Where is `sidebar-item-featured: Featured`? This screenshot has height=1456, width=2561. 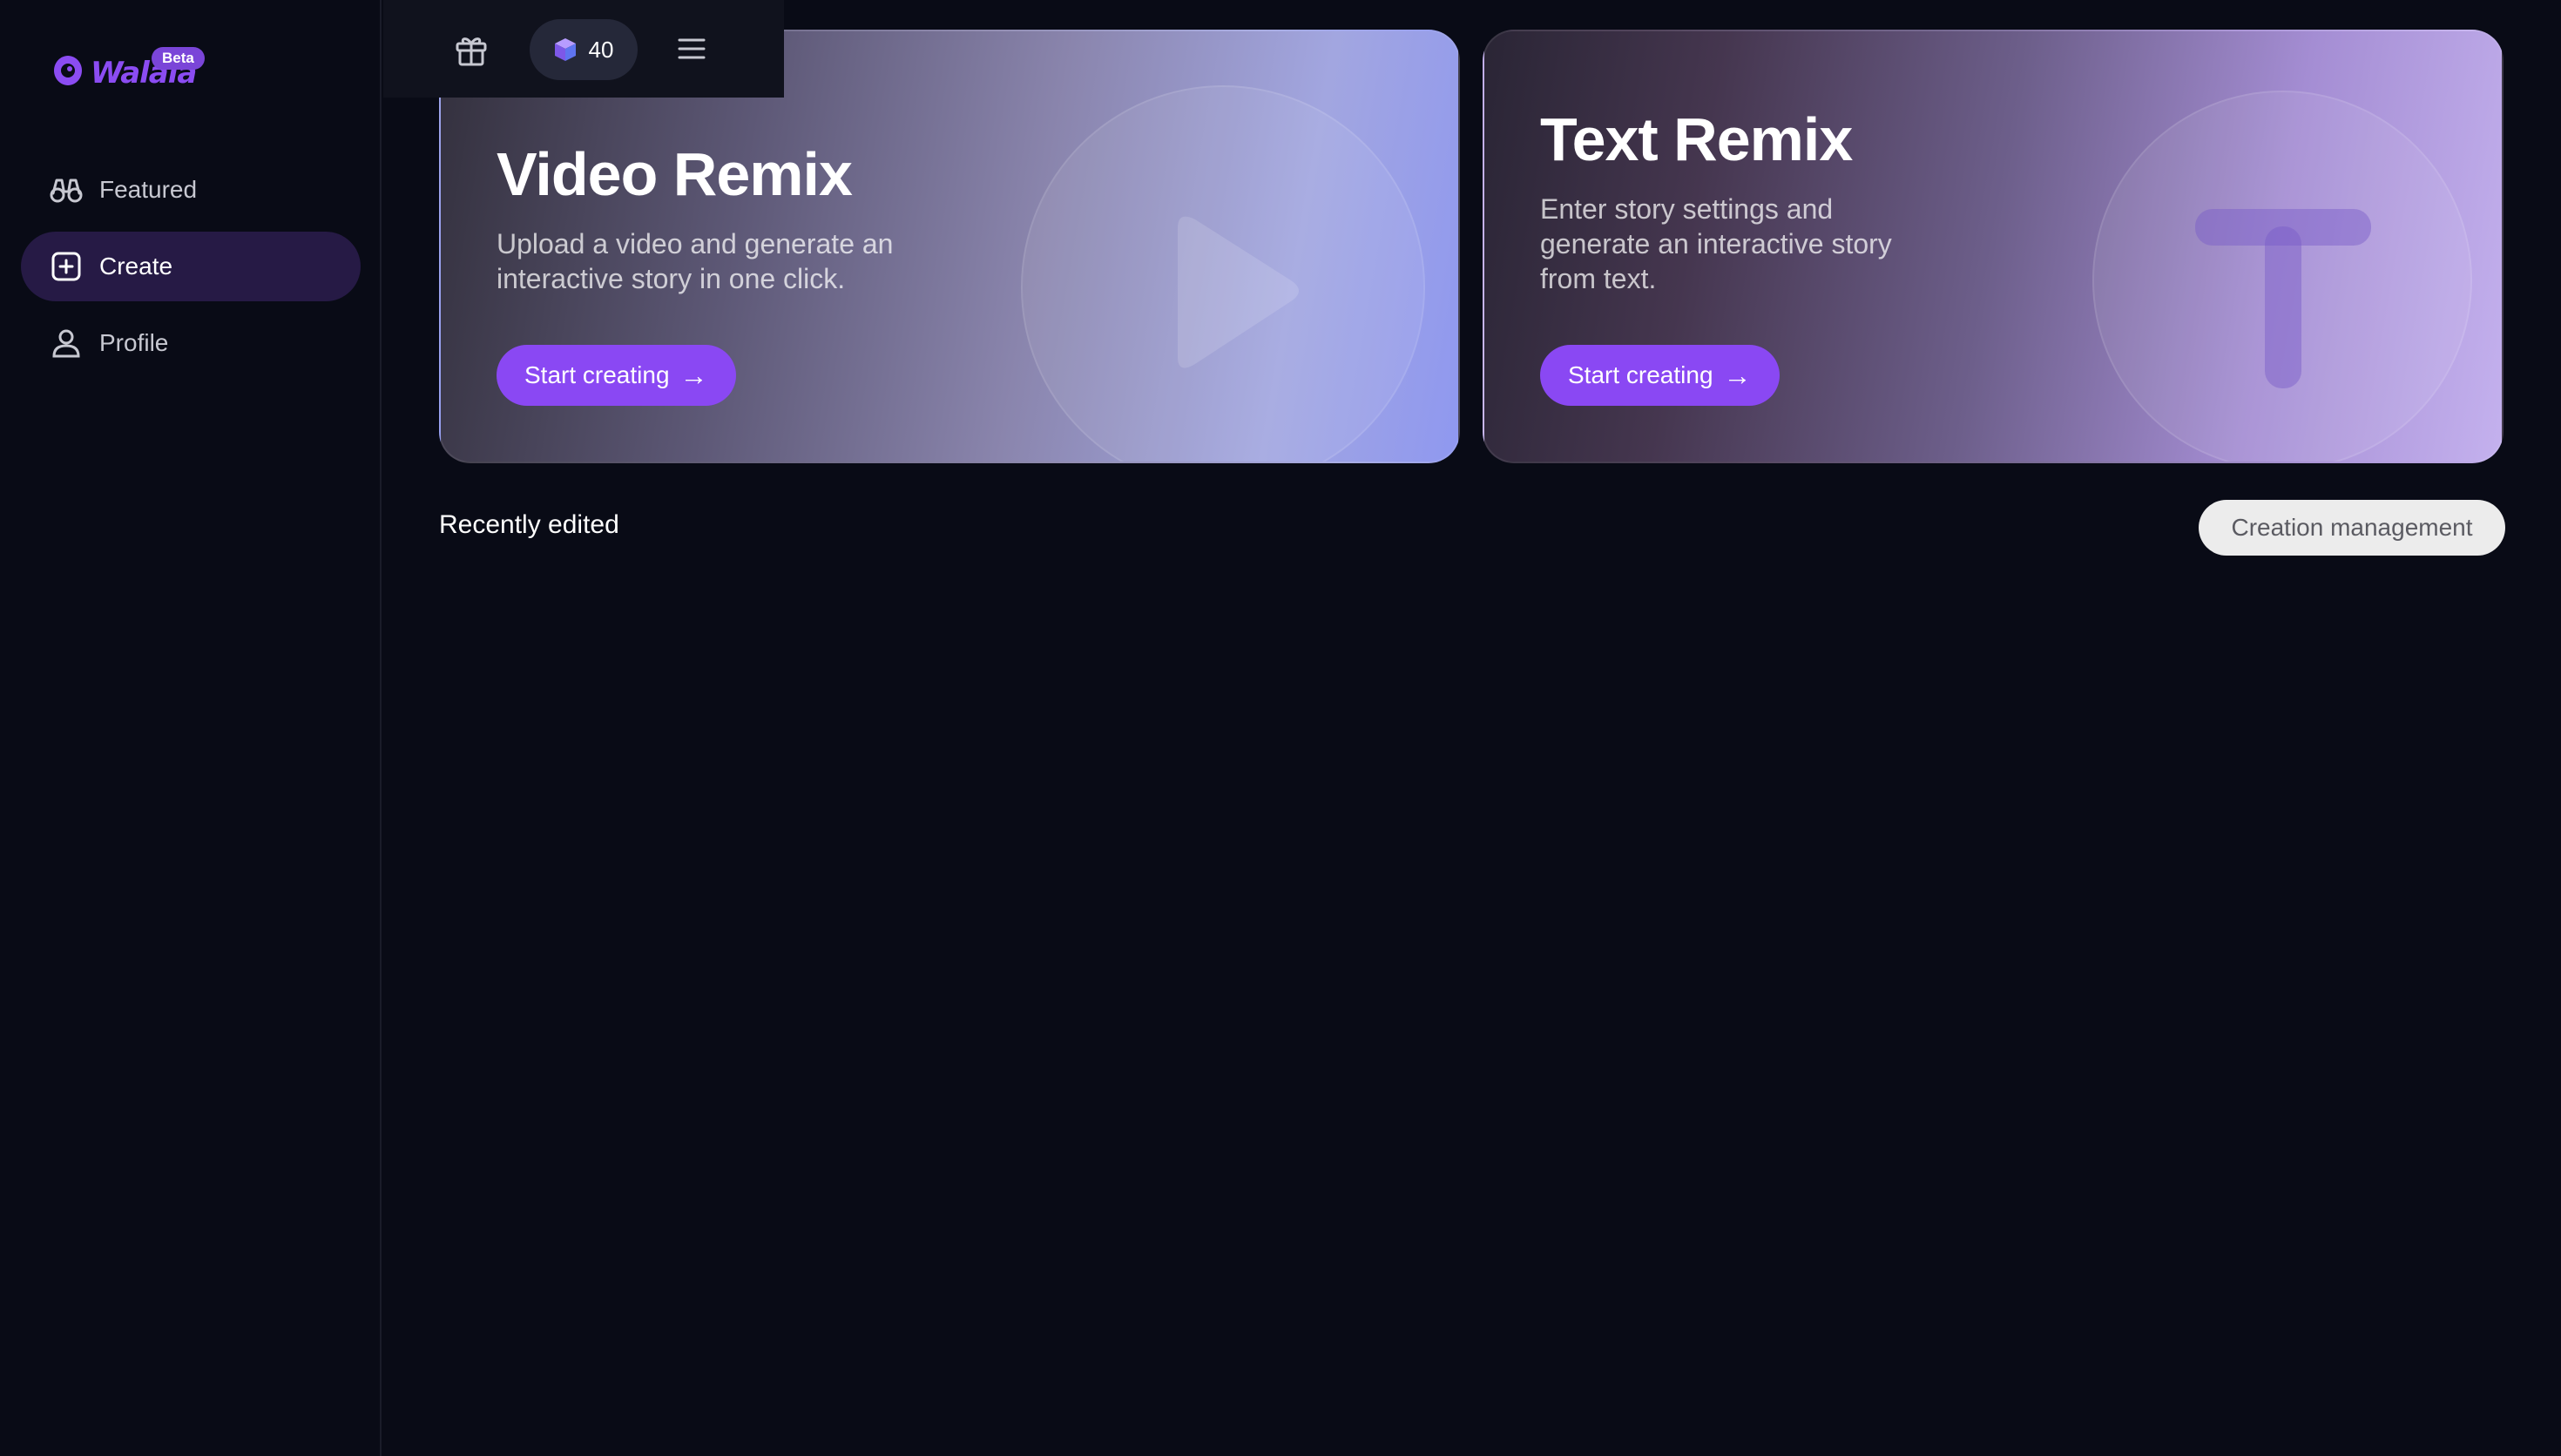
sidebar-item-featured: Featured is located at coordinates (191, 190).